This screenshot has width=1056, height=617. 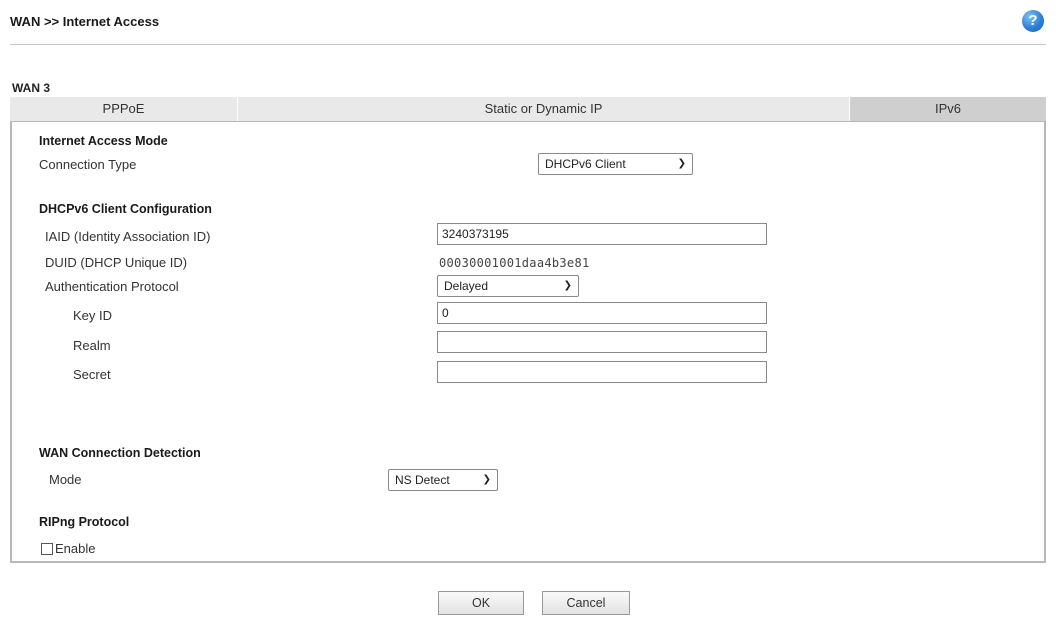 What do you see at coordinates (31, 88) in the screenshot?
I see `wan-label: WAN 3` at bounding box center [31, 88].